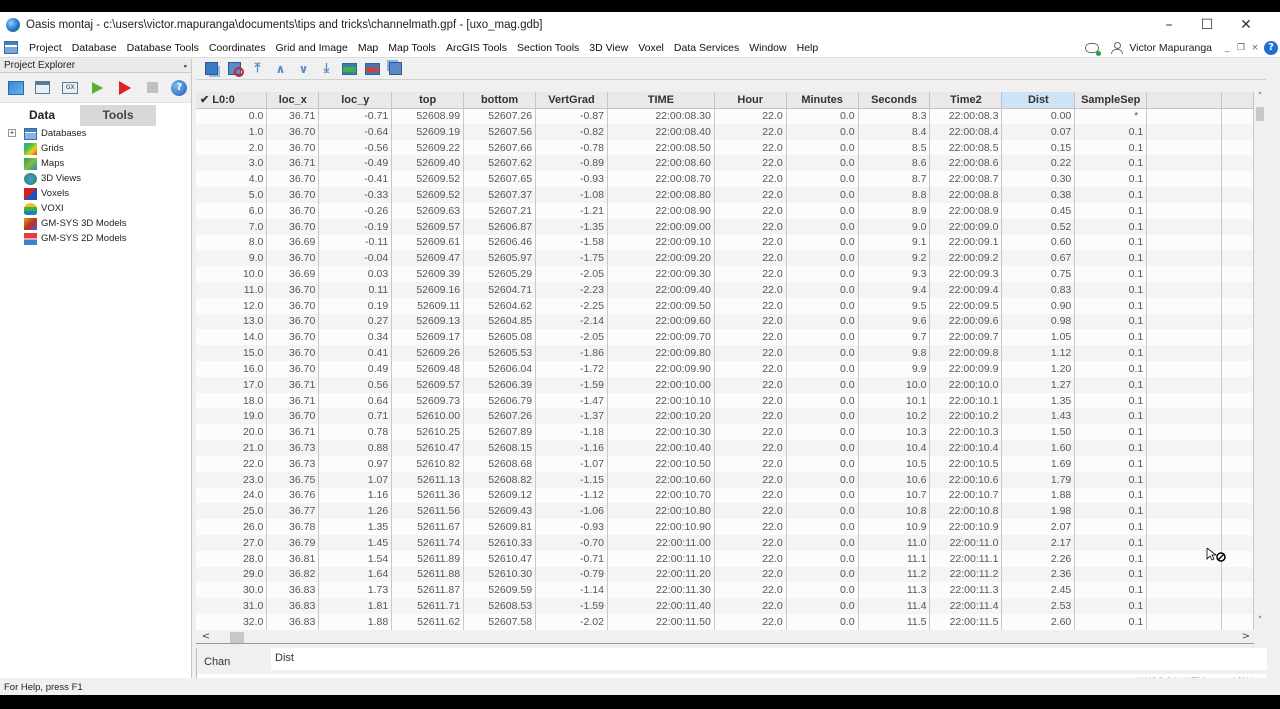  What do you see at coordinates (661, 305) in the screenshot?
I see `cell-time: 22:00:09.50` at bounding box center [661, 305].